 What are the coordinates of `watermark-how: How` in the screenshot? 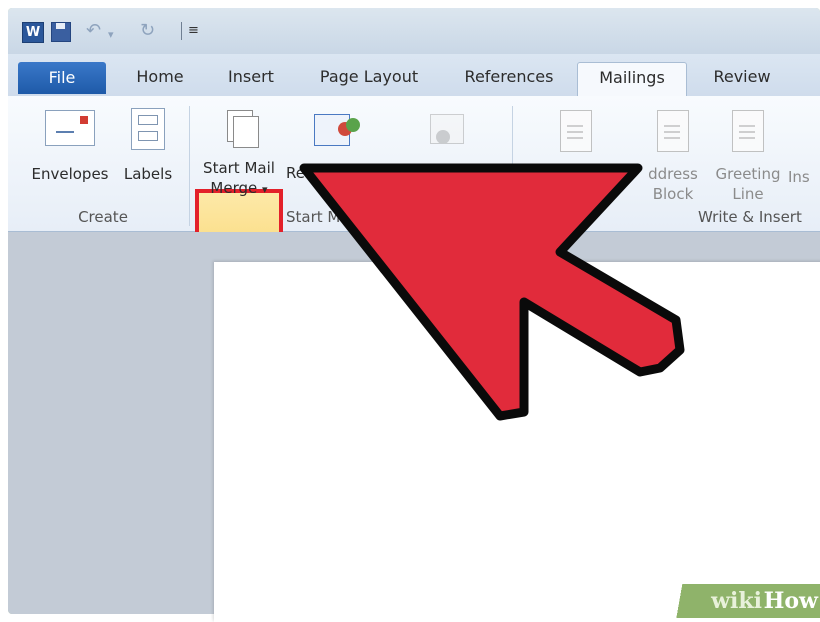 It's located at (790, 601).